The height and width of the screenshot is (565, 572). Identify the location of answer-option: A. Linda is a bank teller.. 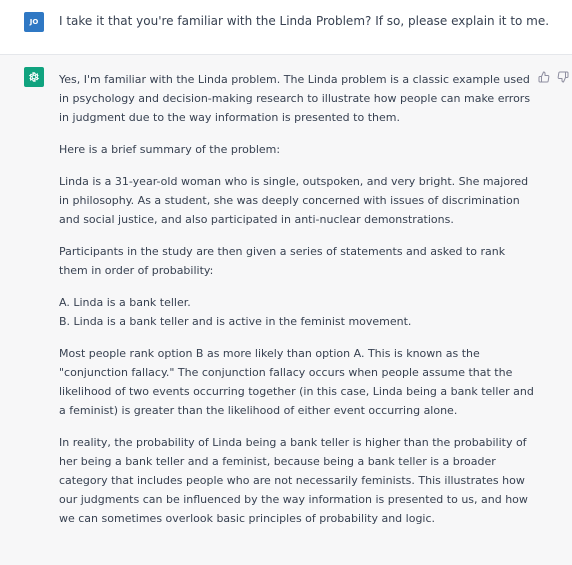
(125, 302).